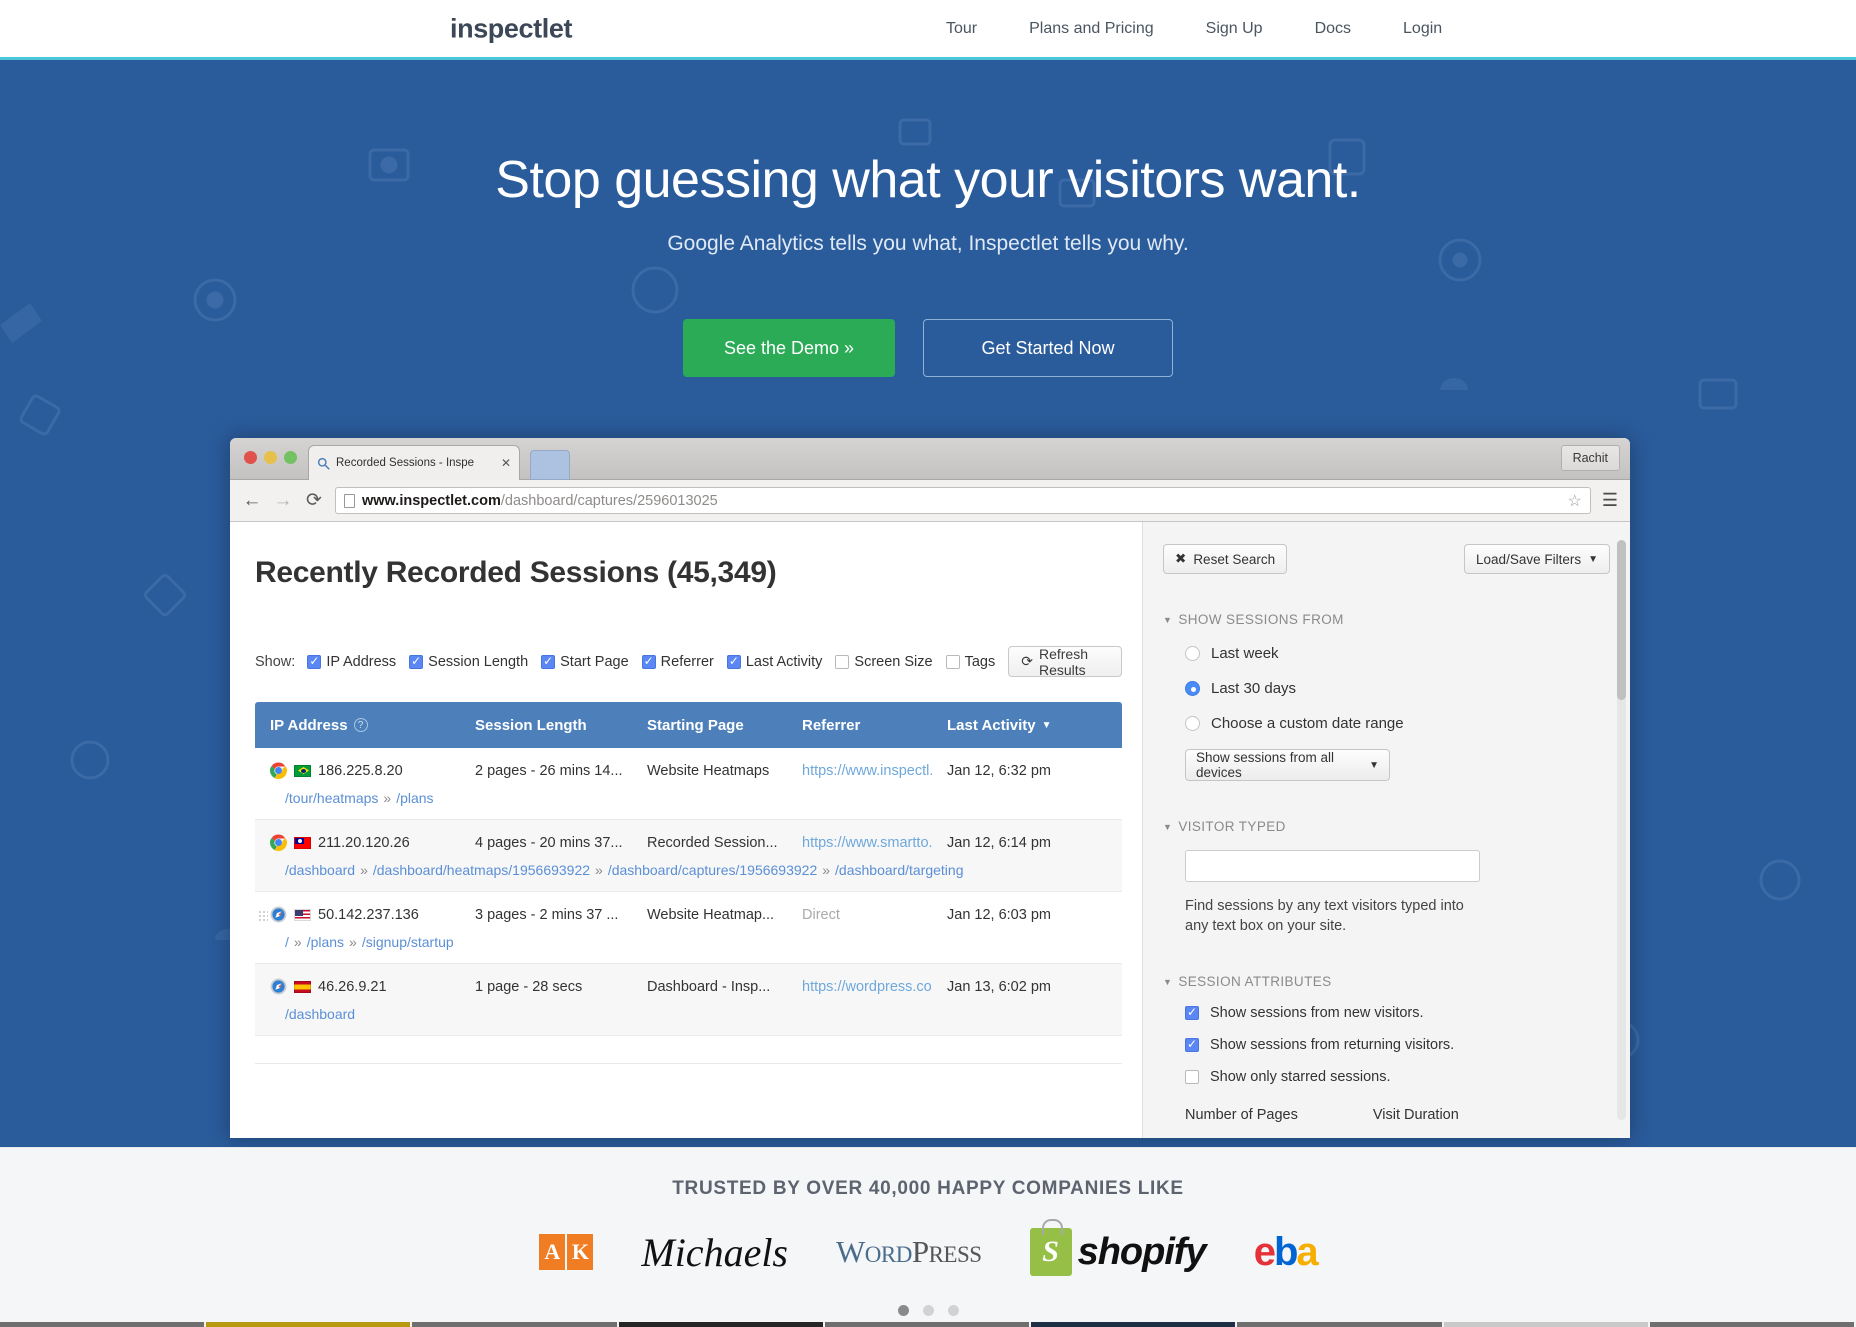 This screenshot has height=1327, width=1856. What do you see at coordinates (594, 661) in the screenshot?
I see `show-option-label: Start Page` at bounding box center [594, 661].